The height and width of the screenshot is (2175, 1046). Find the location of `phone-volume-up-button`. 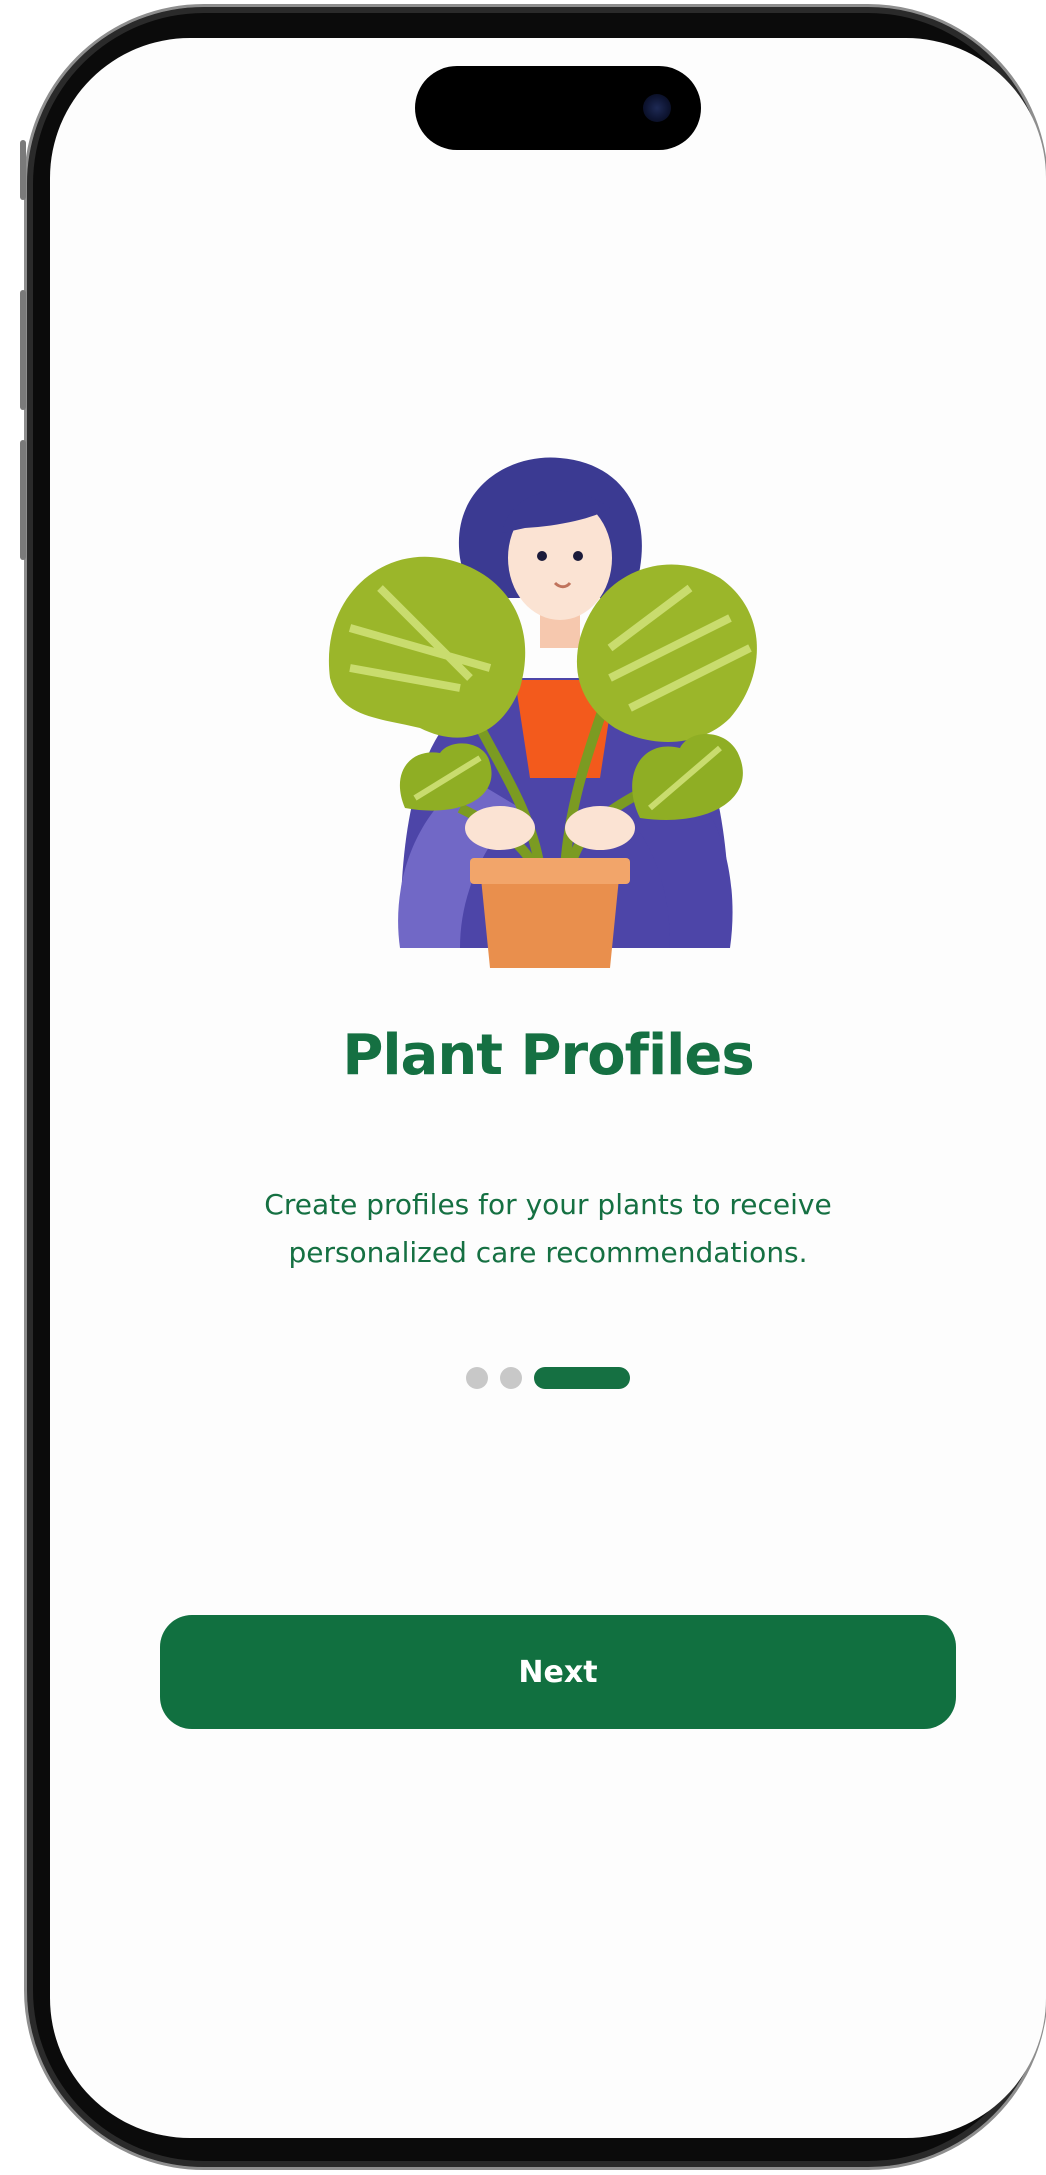

phone-volume-up-button is located at coordinates (23, 350).